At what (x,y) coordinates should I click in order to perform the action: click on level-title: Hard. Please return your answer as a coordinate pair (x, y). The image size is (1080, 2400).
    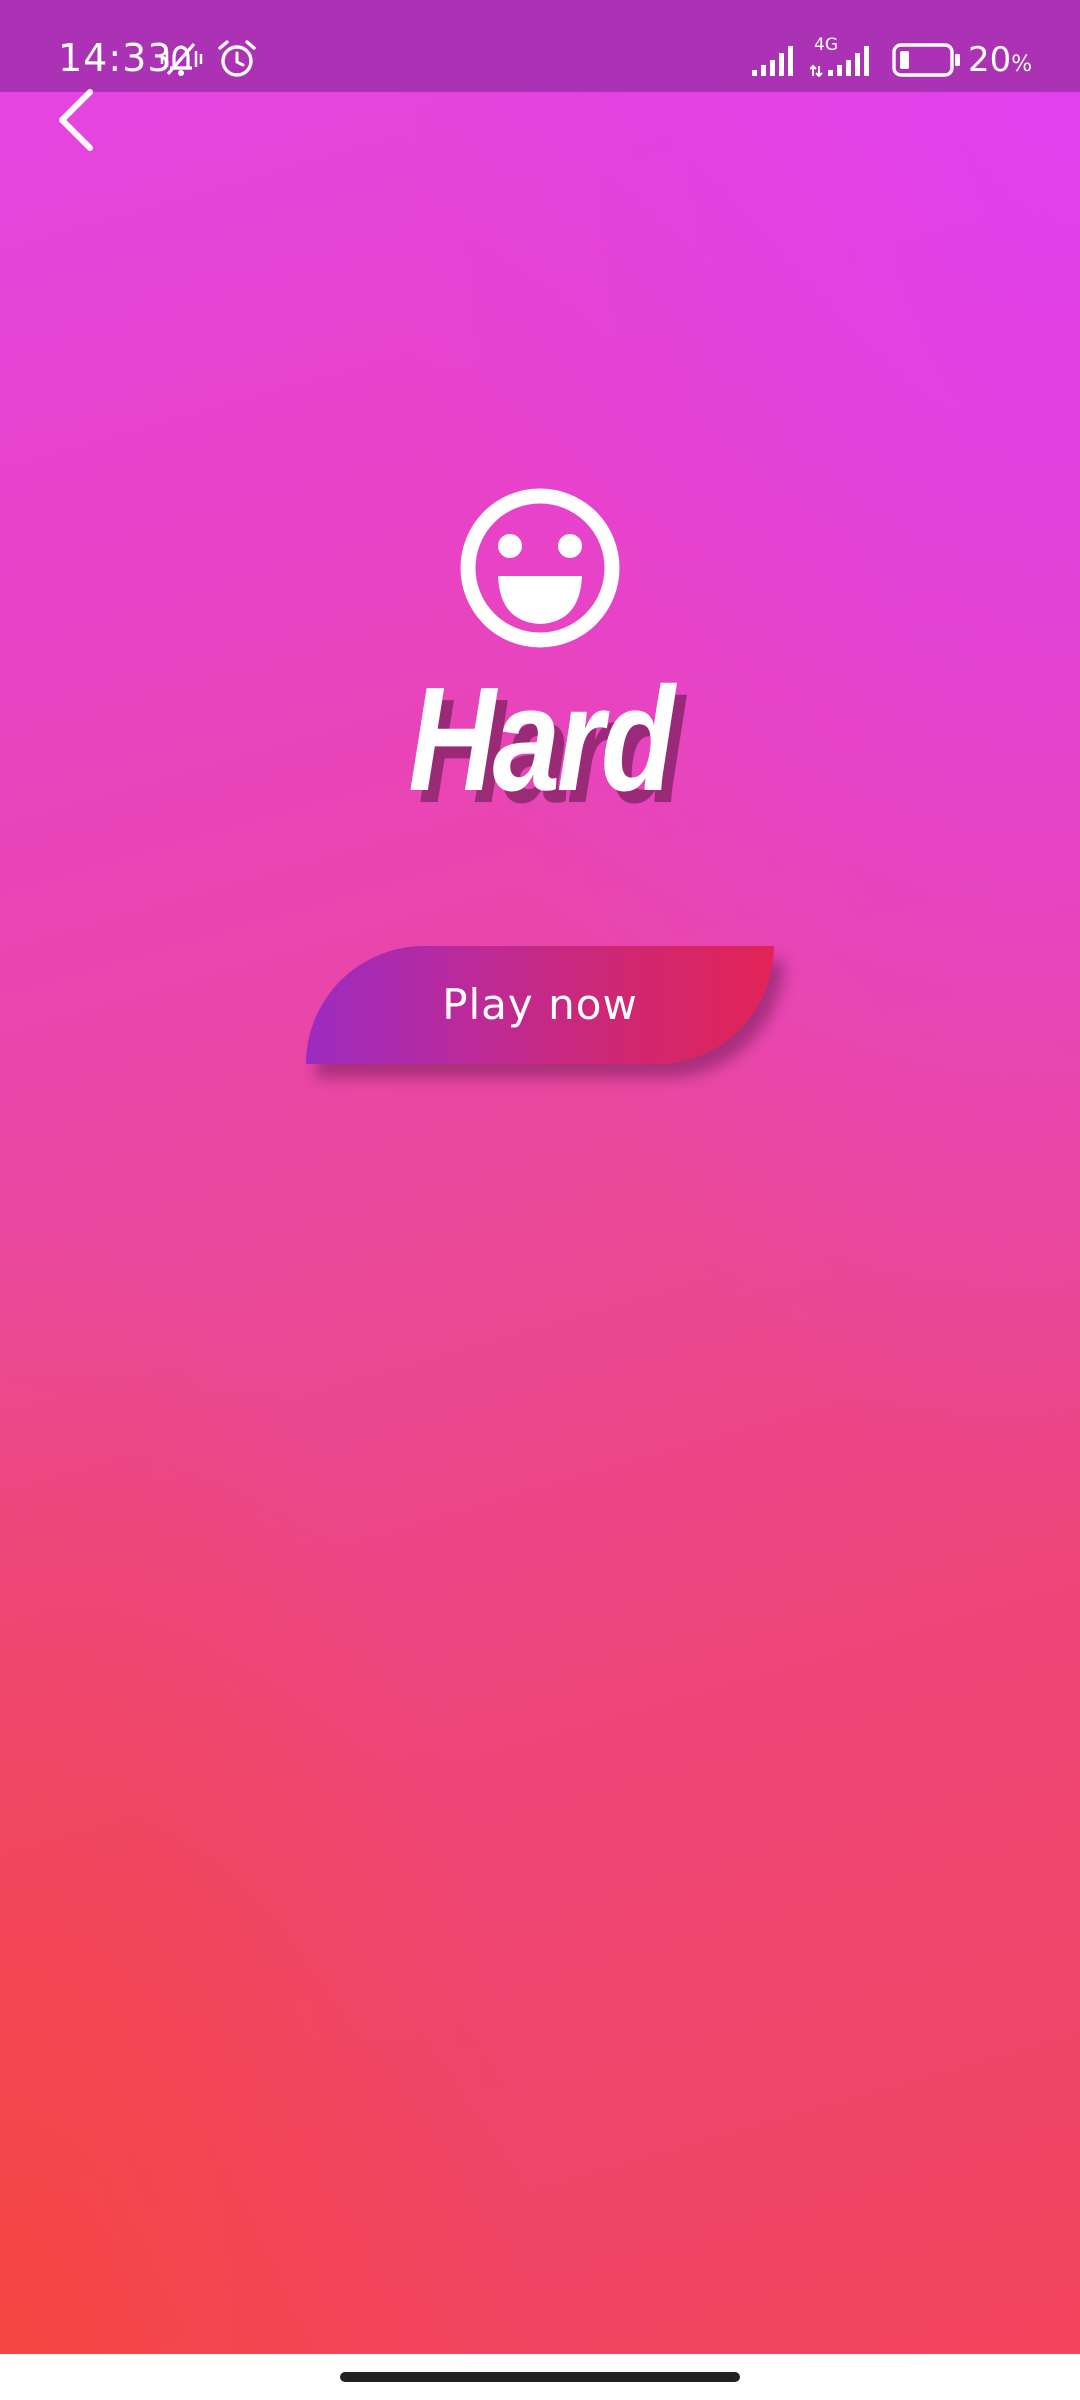
    Looking at the image, I should click on (541, 739).